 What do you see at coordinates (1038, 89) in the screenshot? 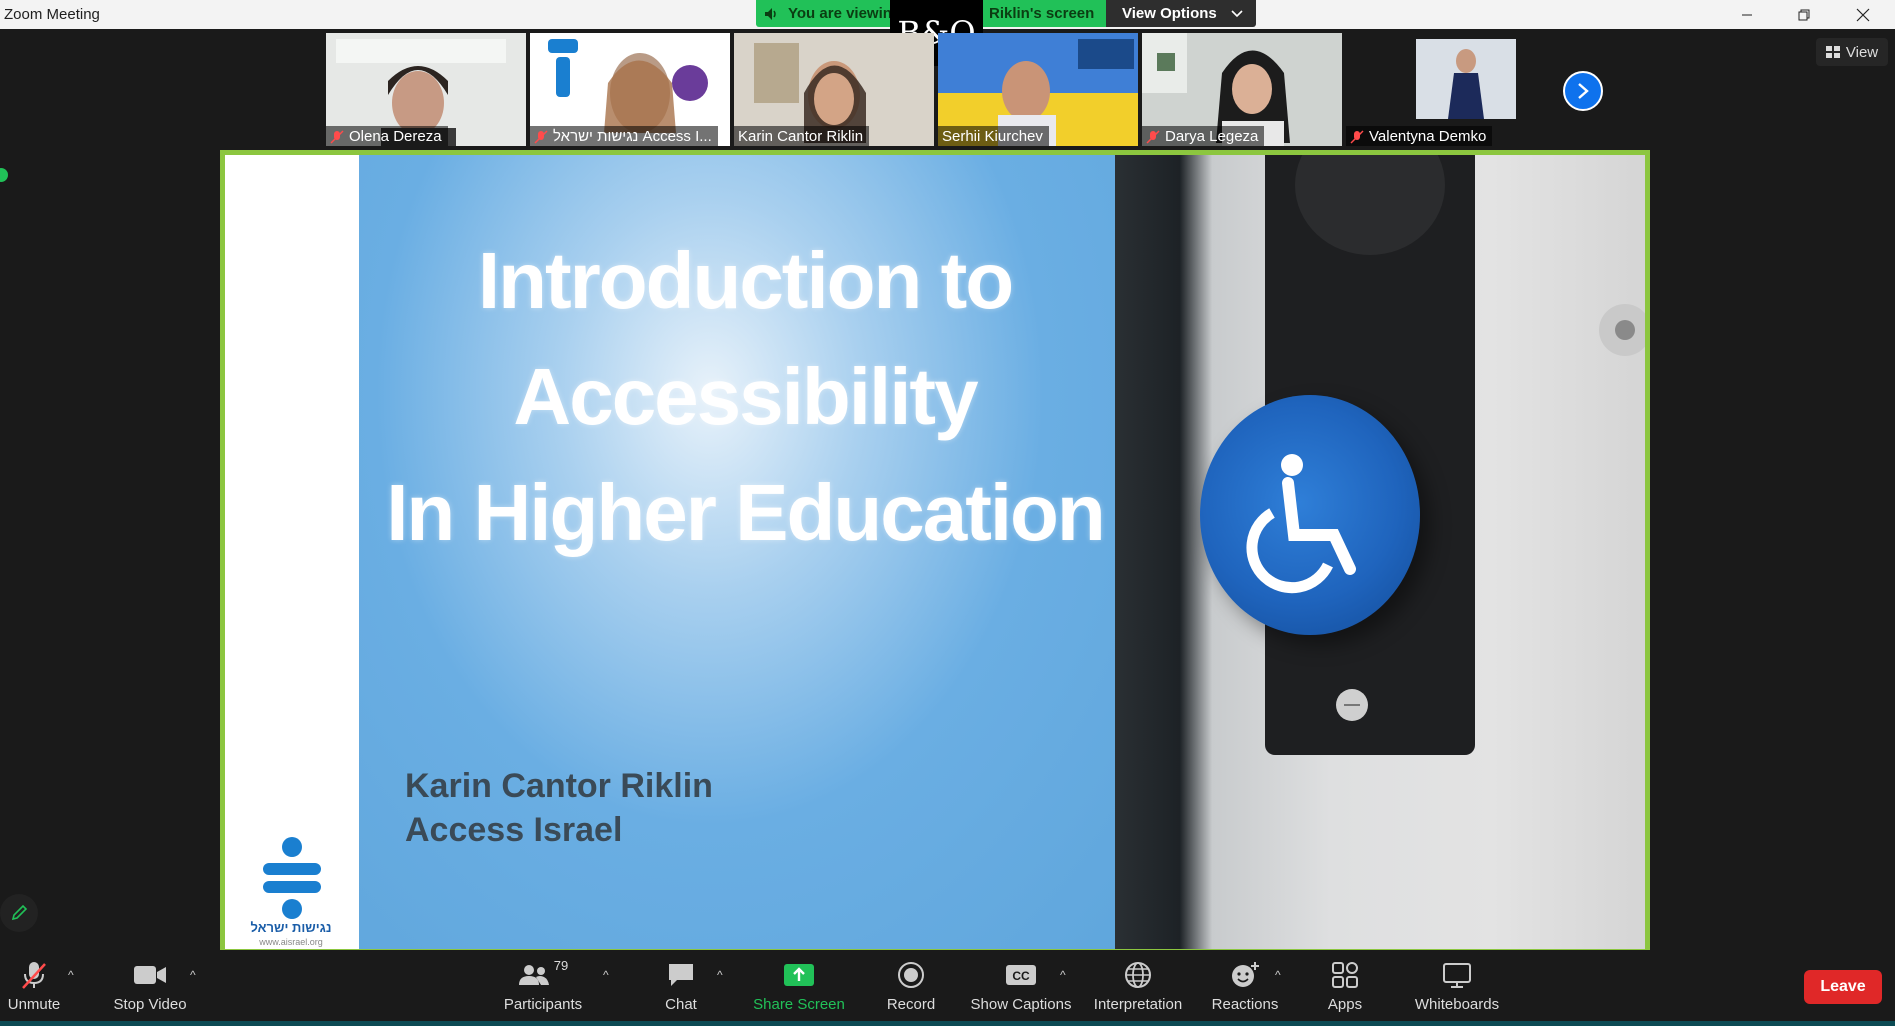
I see `video-tile: Serhii Kiurchev` at bounding box center [1038, 89].